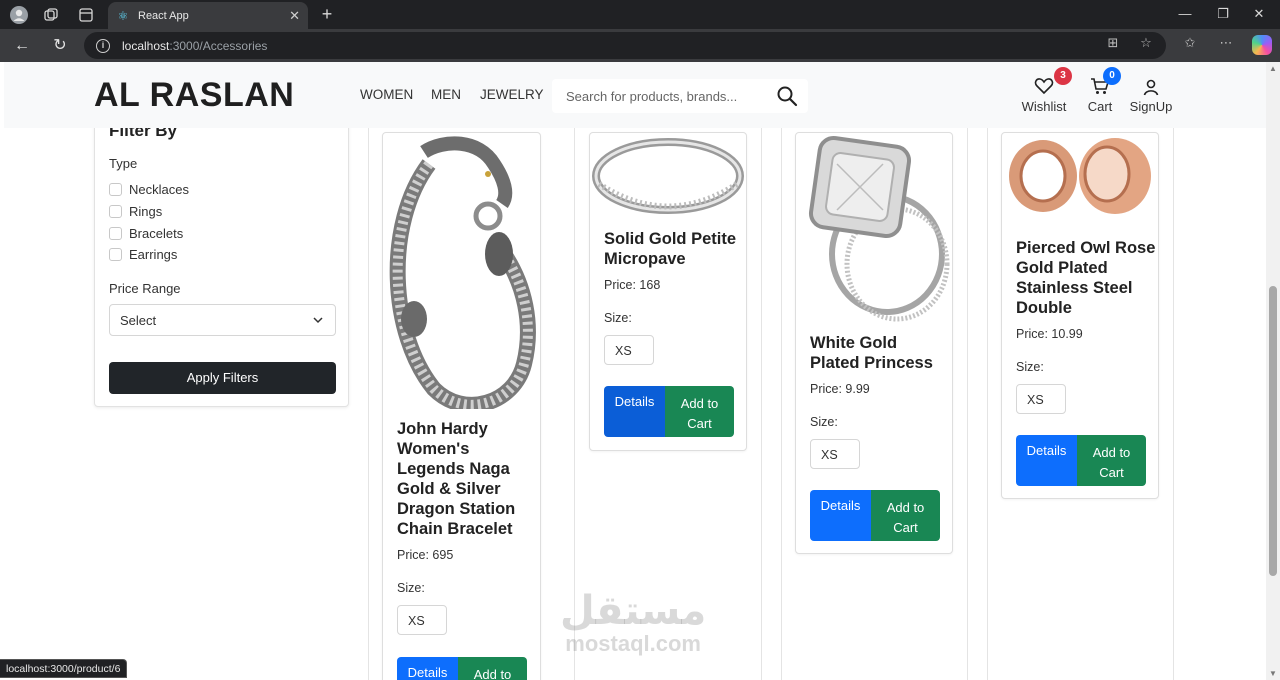  What do you see at coordinates (625, 45) in the screenshot?
I see `address-bar: i localhost:3000/Accessories` at bounding box center [625, 45].